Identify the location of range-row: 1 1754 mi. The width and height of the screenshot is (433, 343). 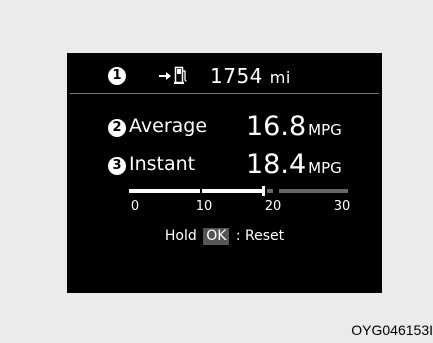
(224, 76).